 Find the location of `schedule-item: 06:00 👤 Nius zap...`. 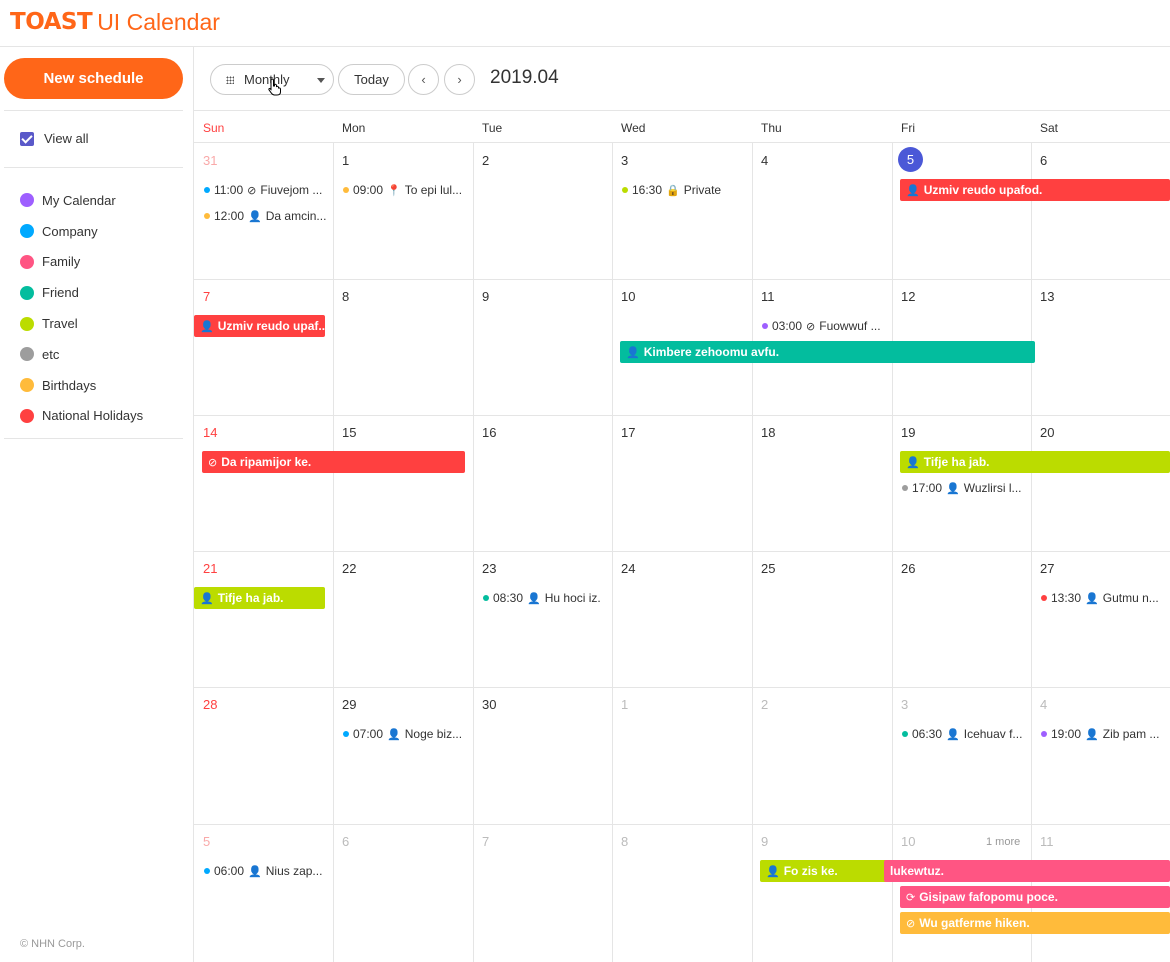

schedule-item: 06:00 👤 Nius zap... is located at coordinates (266, 871).